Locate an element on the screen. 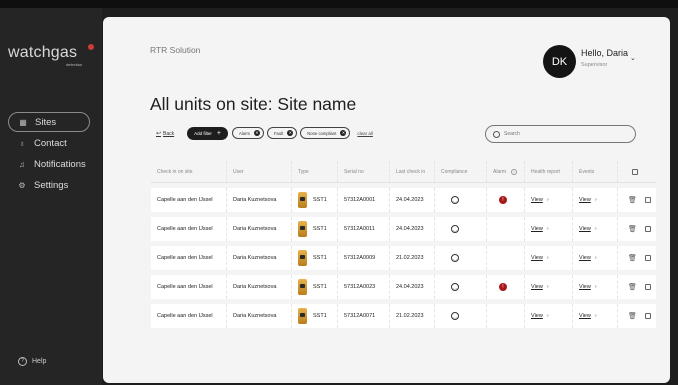  col-health-report: Health report is located at coordinates (549, 171).